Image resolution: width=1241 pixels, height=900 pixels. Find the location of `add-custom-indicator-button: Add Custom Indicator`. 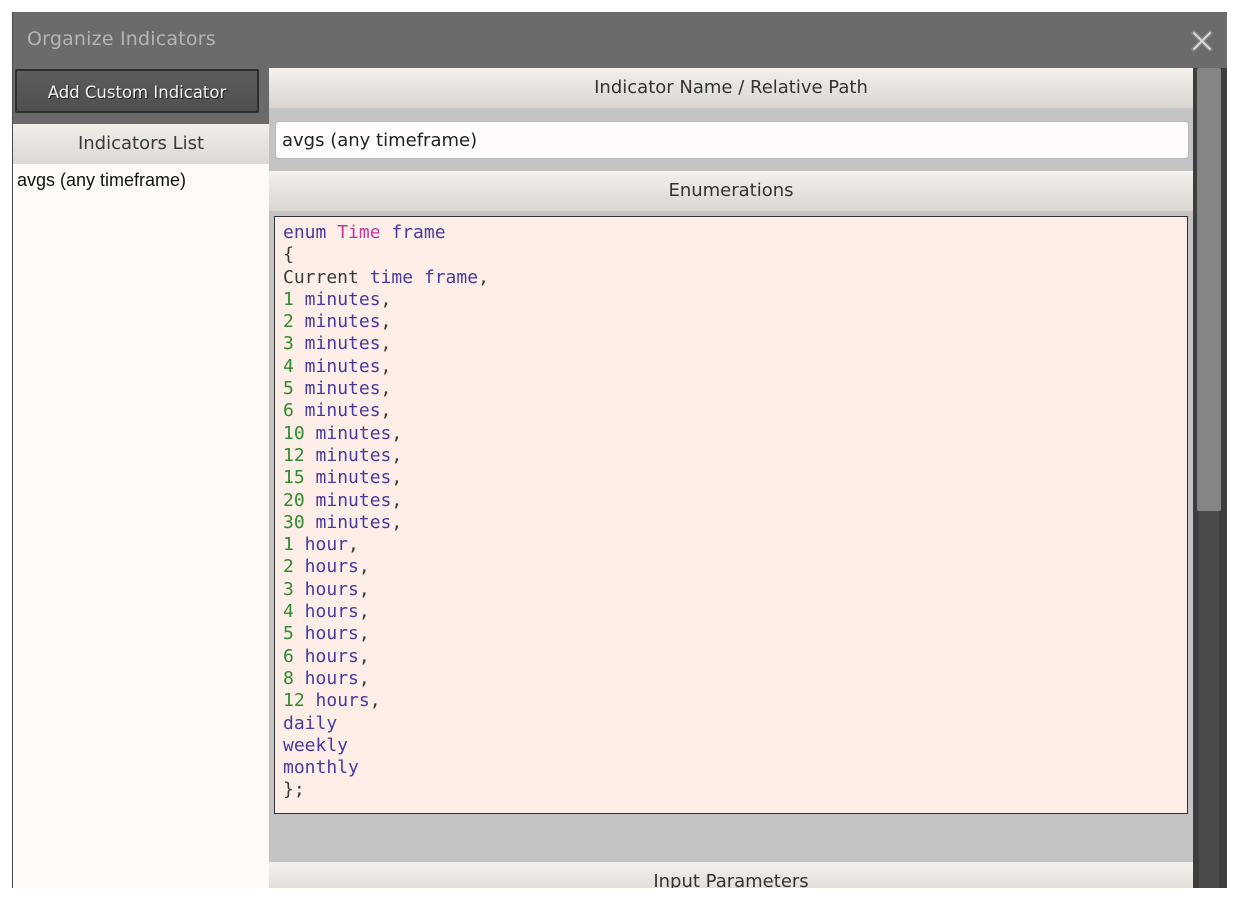

add-custom-indicator-button: Add Custom Indicator is located at coordinates (137, 91).